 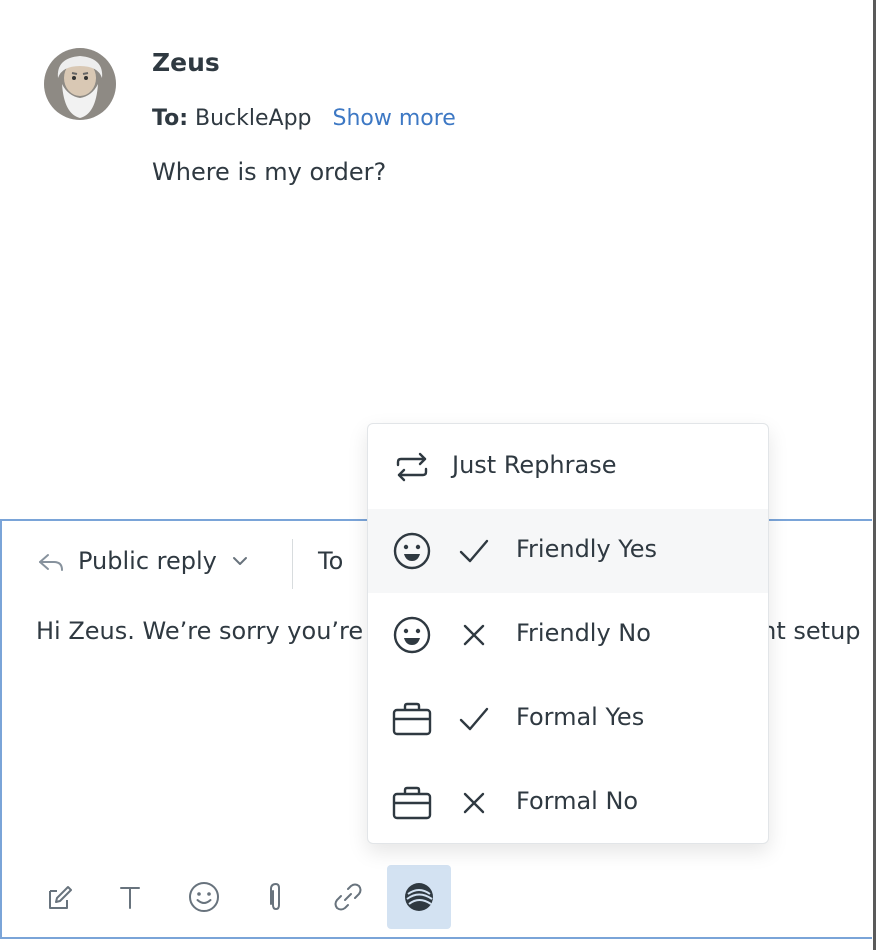 I want to click on zeus-avatar-icon, so click(x=80, y=84).